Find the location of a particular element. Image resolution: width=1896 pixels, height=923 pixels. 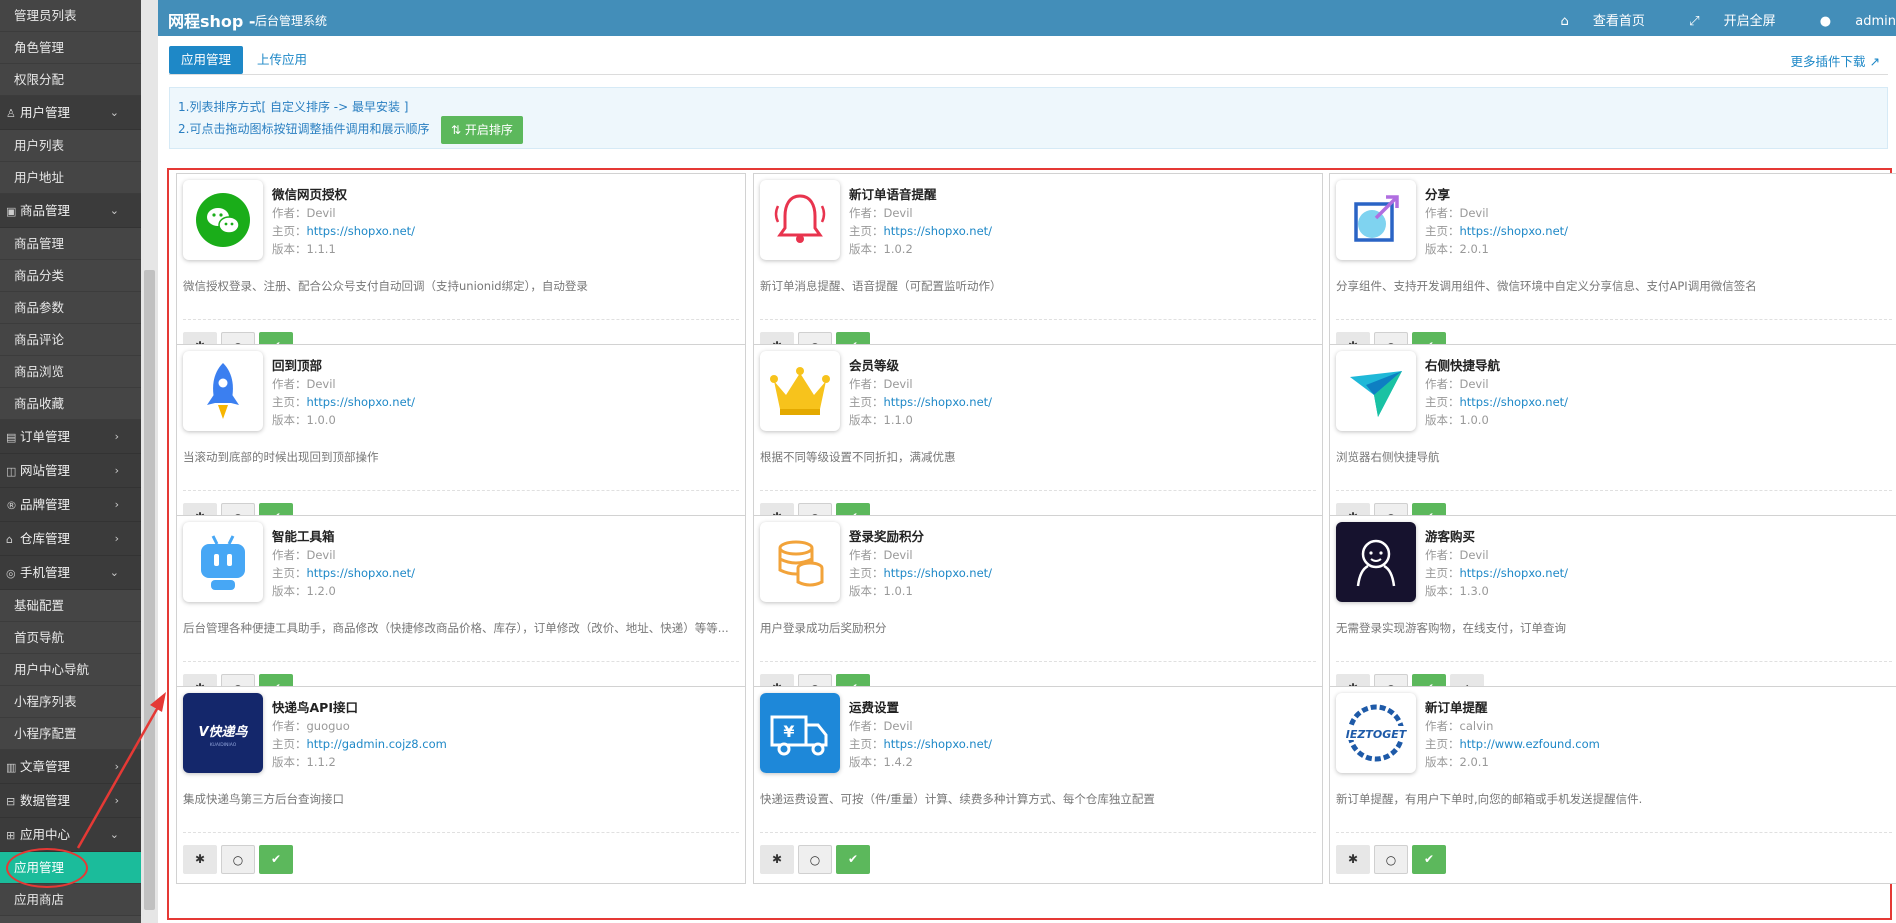

data-icon: ⊟ is located at coordinates (11, 801).